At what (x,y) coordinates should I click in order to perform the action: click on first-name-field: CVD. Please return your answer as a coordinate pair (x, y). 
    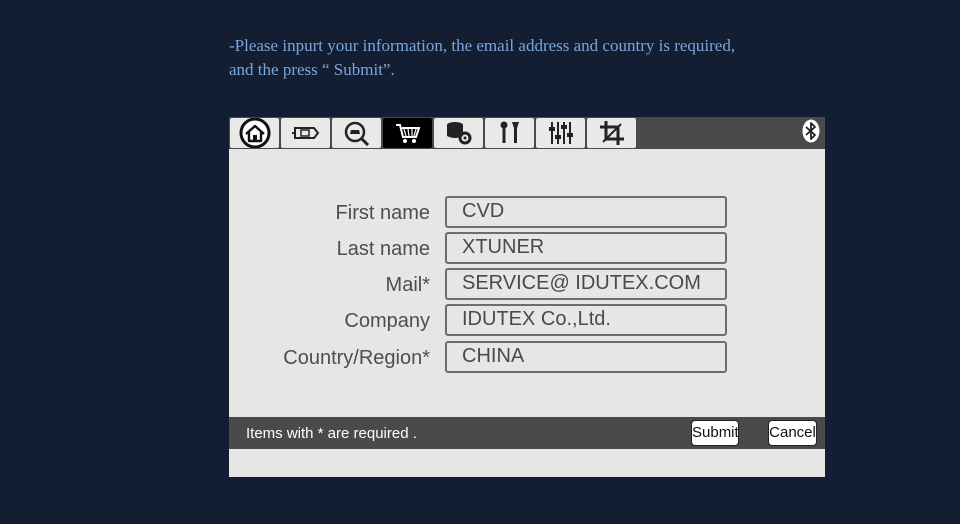
    Looking at the image, I should click on (586, 212).